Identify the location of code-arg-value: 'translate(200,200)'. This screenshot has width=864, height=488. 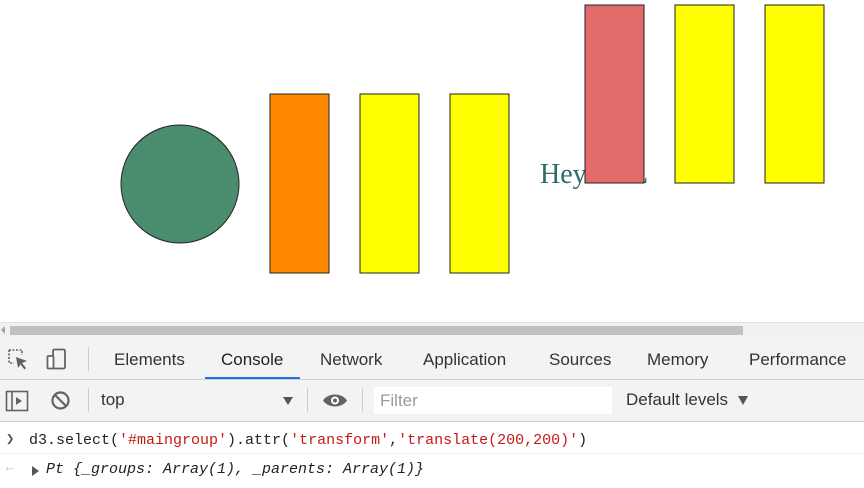
(488, 440).